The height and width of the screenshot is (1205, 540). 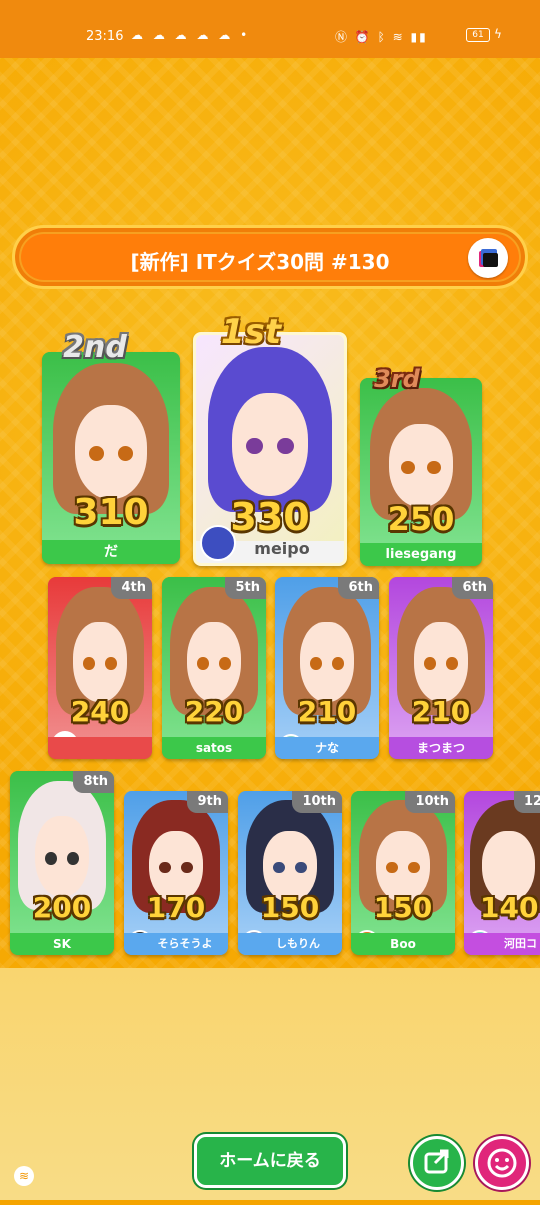 I want to click on rank-label: 3rd, so click(x=397, y=379).